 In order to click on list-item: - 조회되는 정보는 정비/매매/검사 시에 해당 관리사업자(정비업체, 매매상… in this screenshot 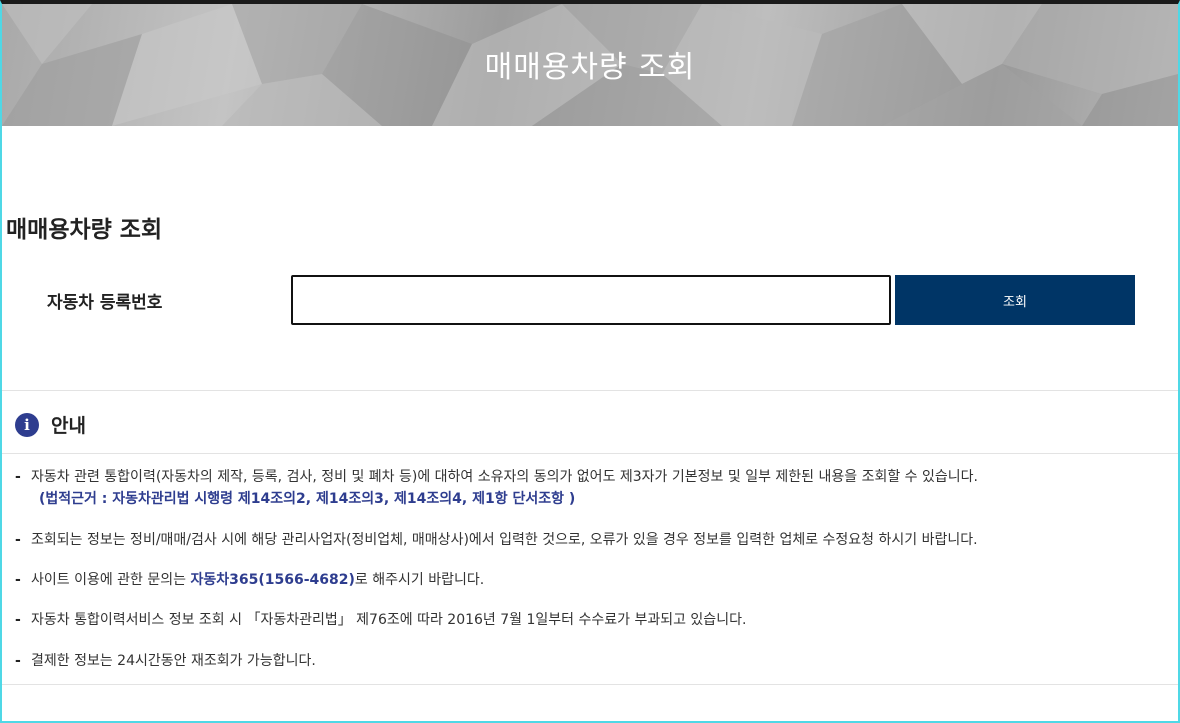, I will do `click(496, 540)`.